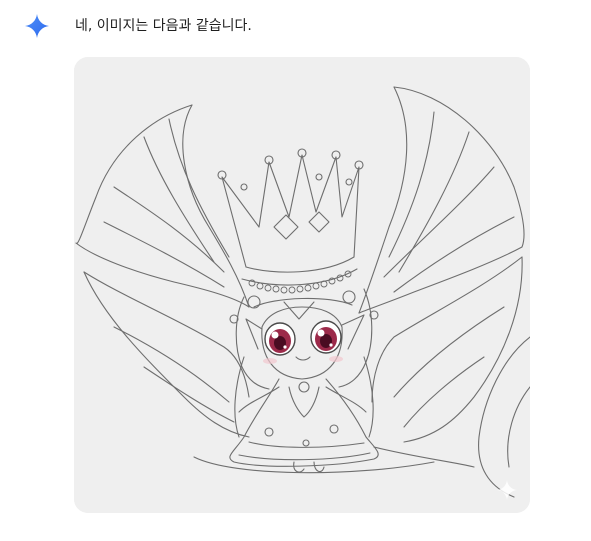  I want to click on gemini-sparkle-icon, so click(37, 26).